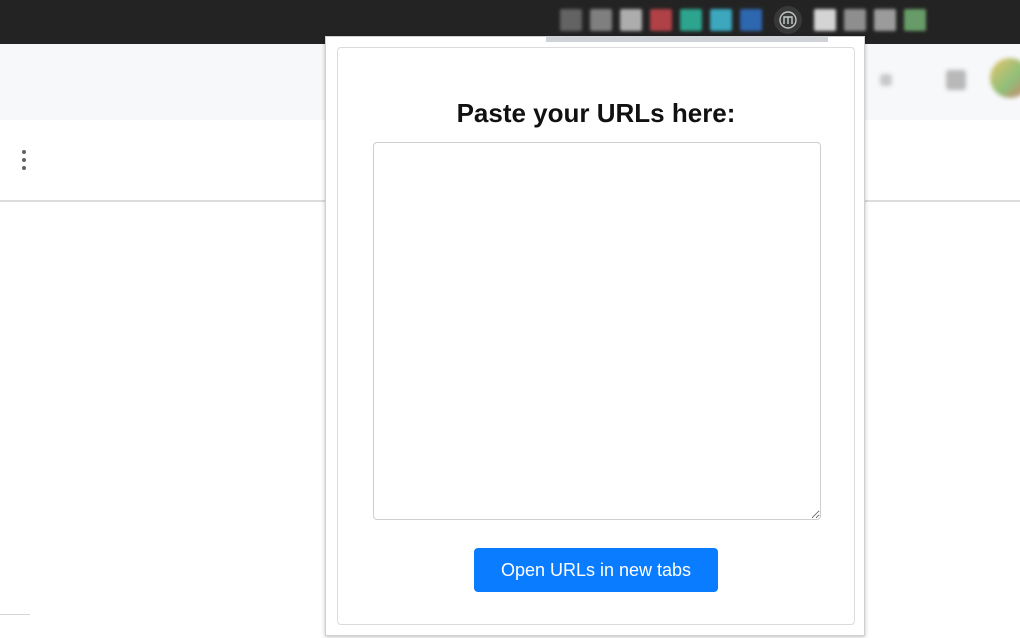 The width and height of the screenshot is (1020, 638). What do you see at coordinates (687, 39) in the screenshot?
I see `popup-anchor-strip` at bounding box center [687, 39].